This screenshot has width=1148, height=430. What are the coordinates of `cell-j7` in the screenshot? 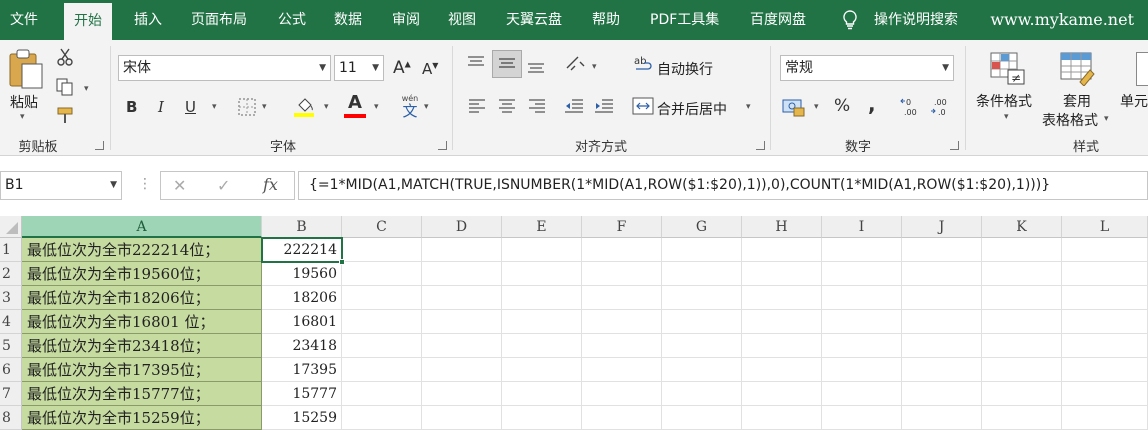 It's located at (942, 394).